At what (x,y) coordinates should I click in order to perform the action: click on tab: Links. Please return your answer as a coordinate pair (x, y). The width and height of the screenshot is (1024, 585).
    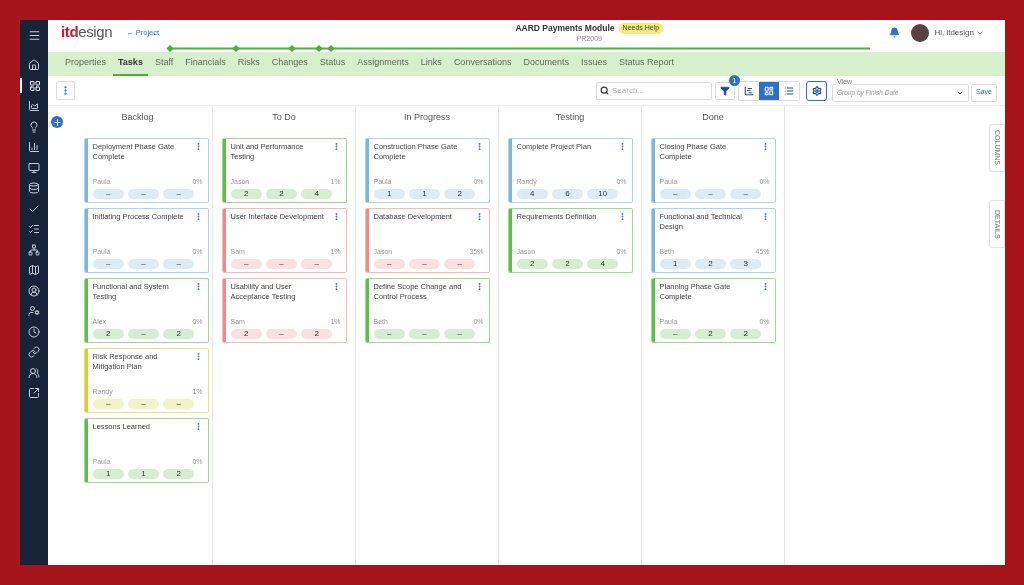
    Looking at the image, I should click on (431, 64).